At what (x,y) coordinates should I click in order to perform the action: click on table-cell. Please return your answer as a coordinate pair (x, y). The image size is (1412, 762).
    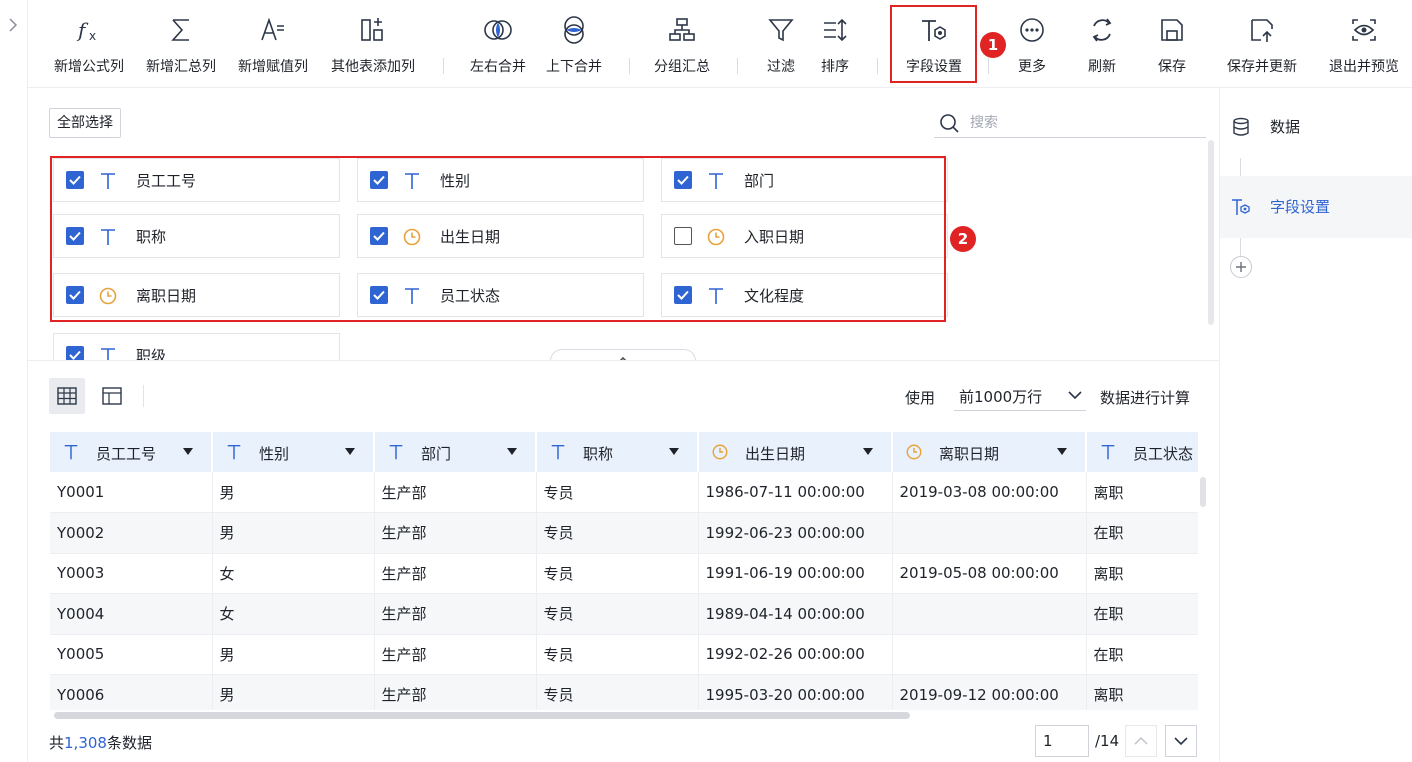
    Looking at the image, I should click on (989, 614).